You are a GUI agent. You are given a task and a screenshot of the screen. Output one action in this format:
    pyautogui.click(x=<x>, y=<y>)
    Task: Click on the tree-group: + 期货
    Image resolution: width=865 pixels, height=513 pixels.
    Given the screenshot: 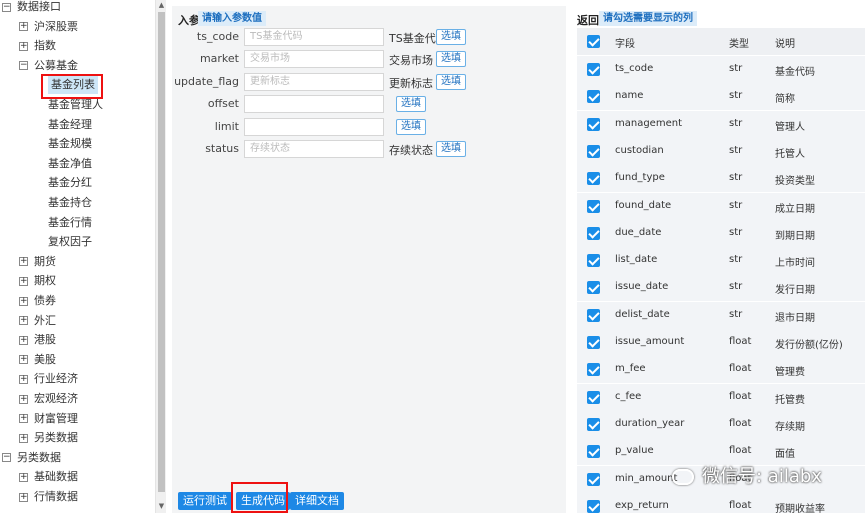 What is the action you would take?
    pyautogui.click(x=37, y=262)
    